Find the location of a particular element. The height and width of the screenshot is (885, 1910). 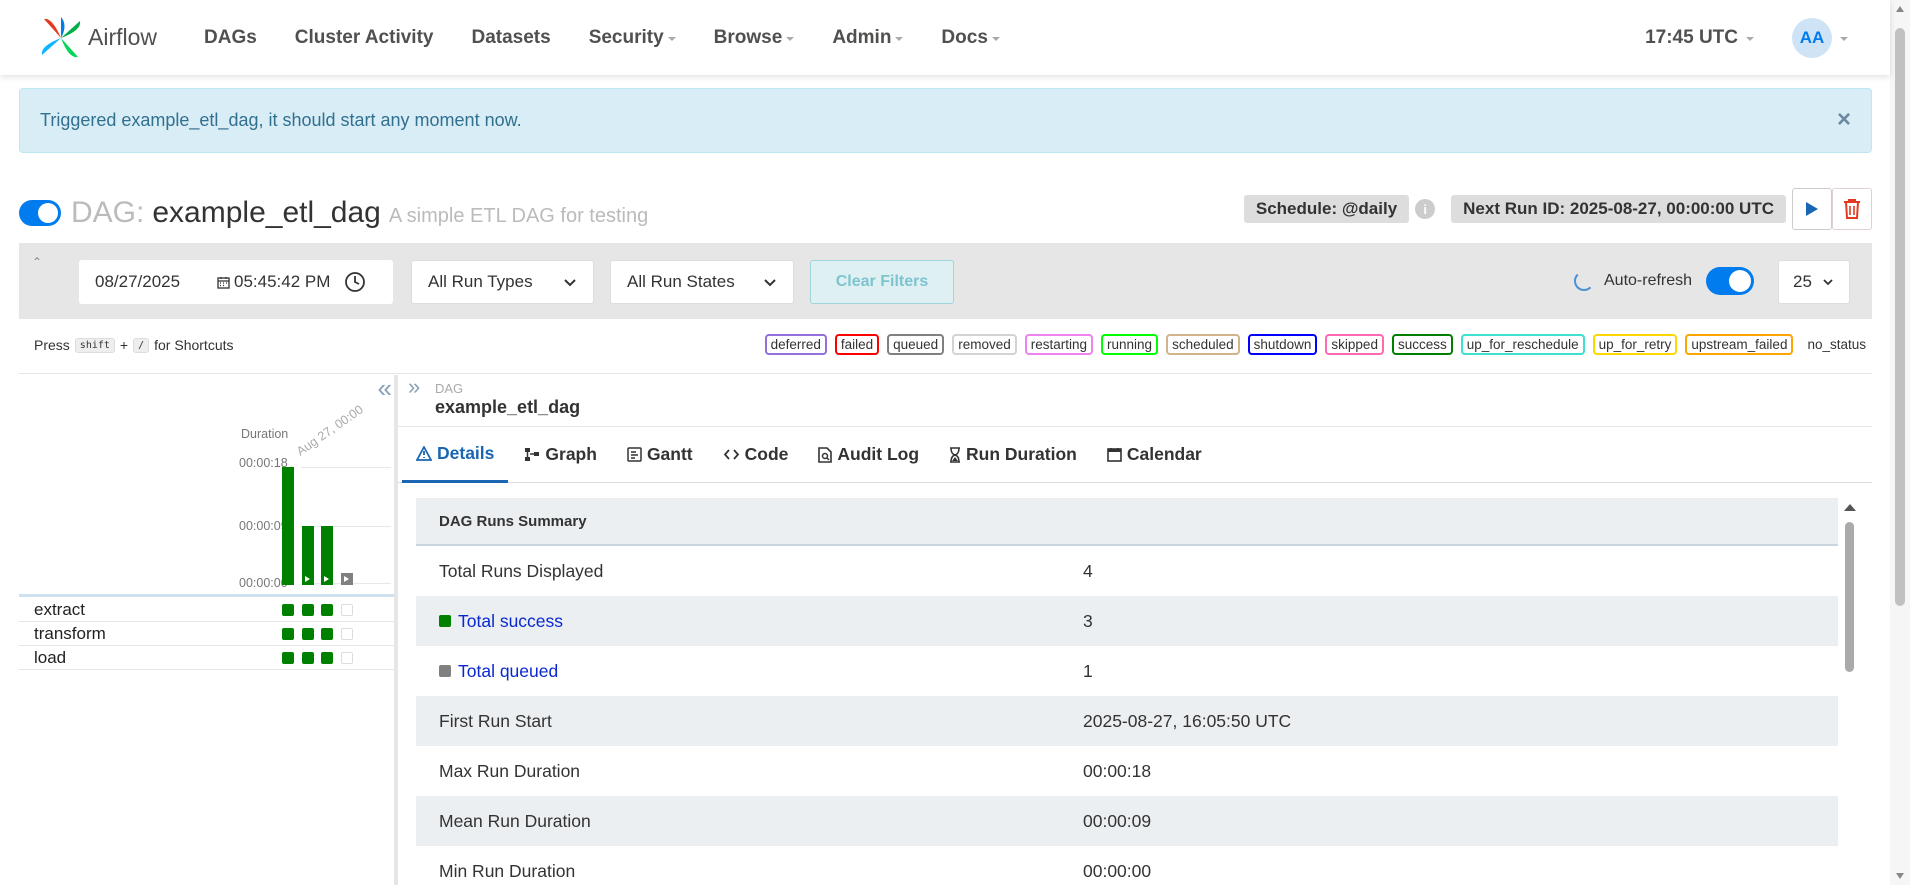

nav-datasets: Datasets is located at coordinates (510, 38).